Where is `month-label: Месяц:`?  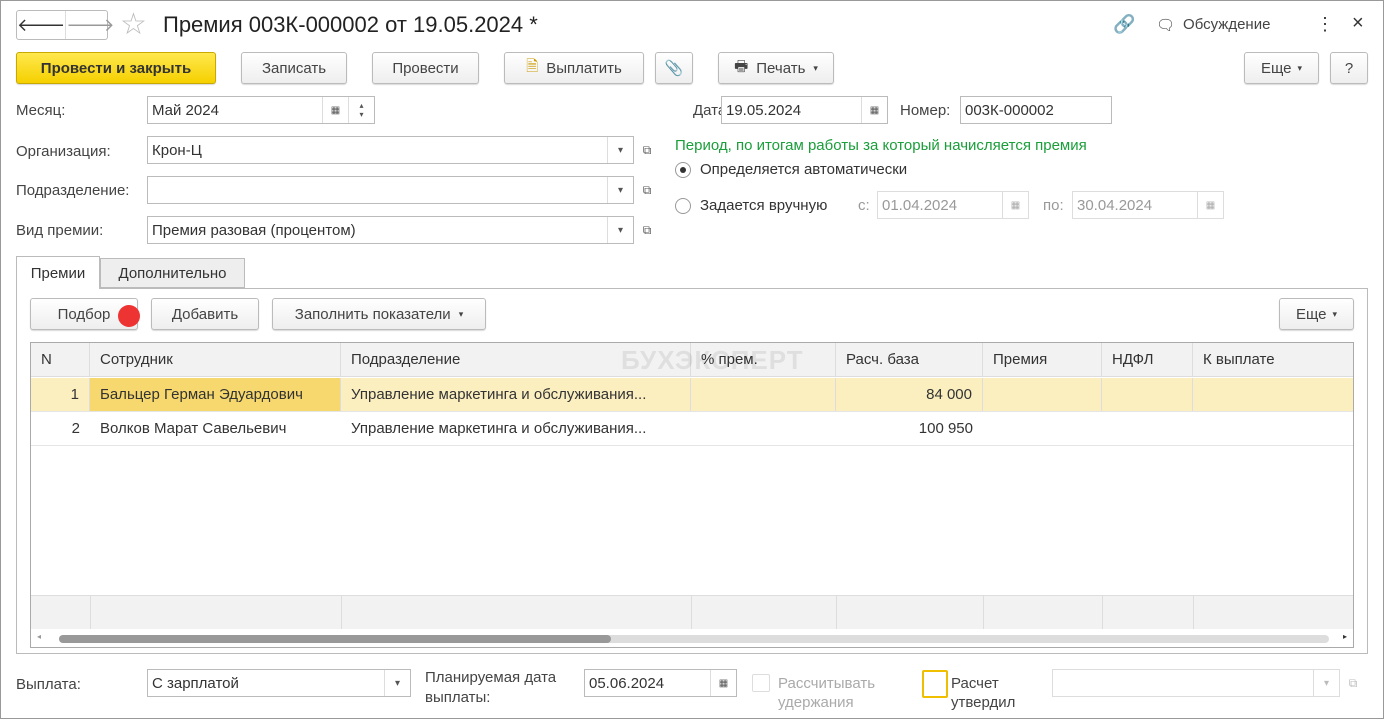
month-label: Месяц: is located at coordinates (41, 110).